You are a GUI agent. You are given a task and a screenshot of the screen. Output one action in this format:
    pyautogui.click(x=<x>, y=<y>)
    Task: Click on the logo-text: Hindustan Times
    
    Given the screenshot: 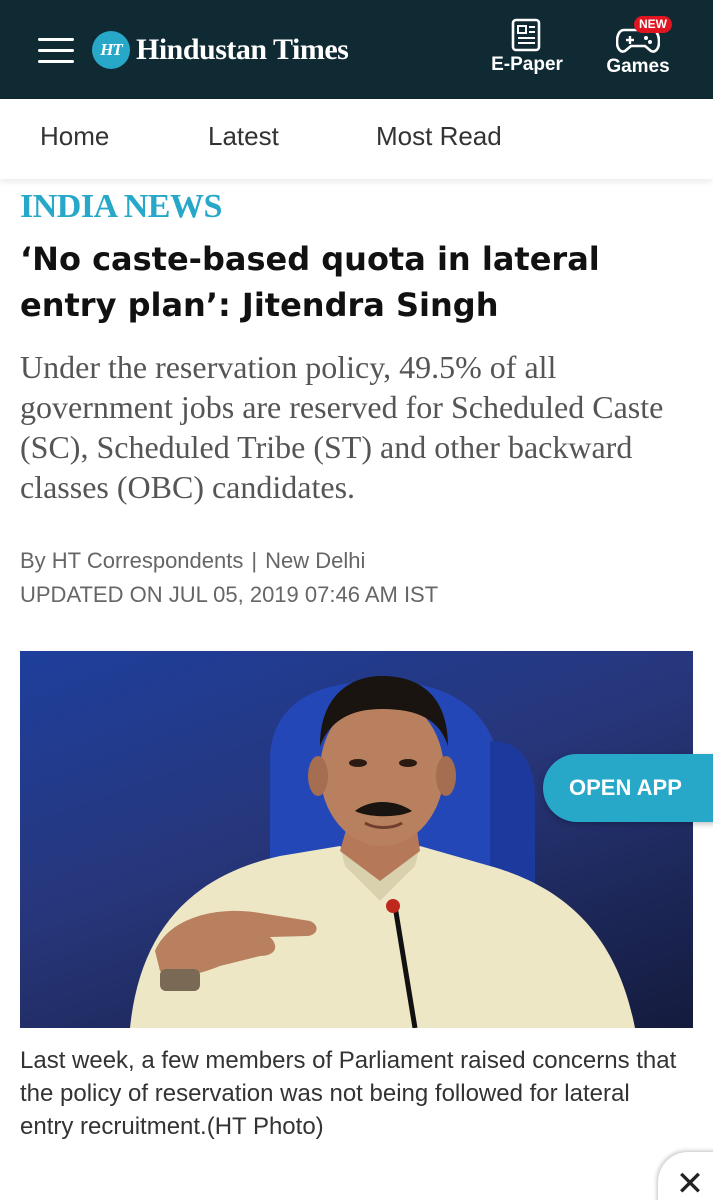 What is the action you would take?
    pyautogui.click(x=242, y=49)
    